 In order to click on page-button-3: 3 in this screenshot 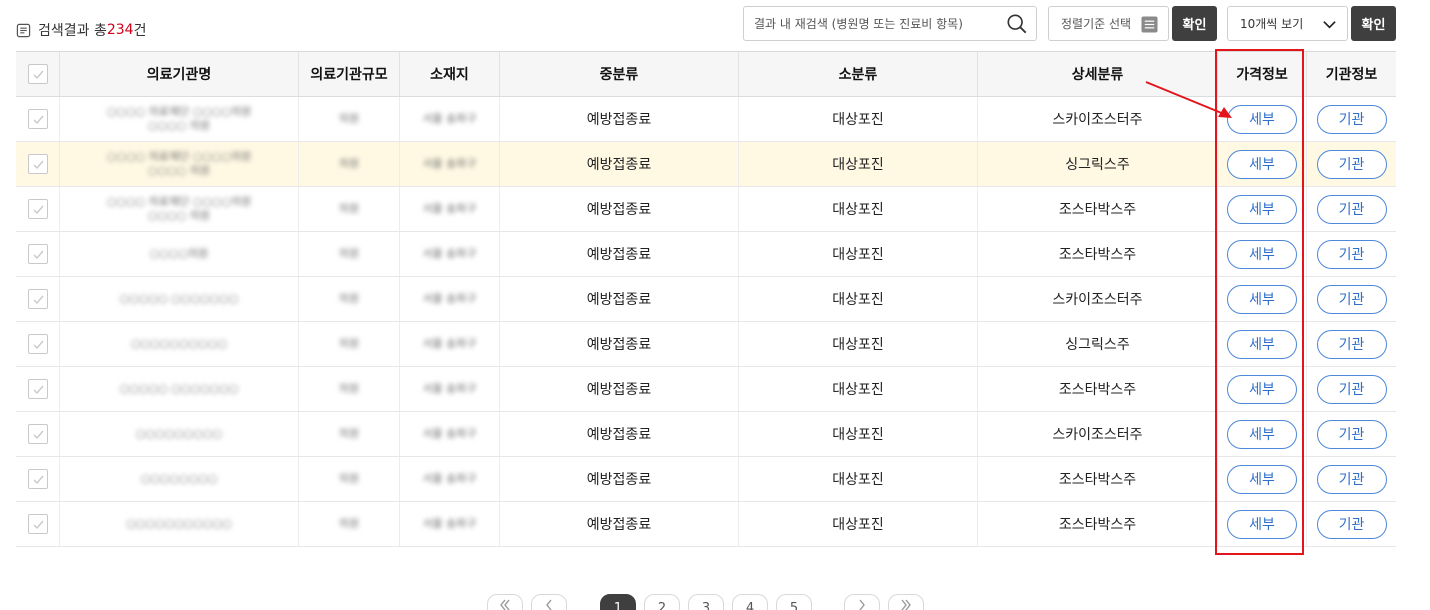, I will do `click(706, 602)`.